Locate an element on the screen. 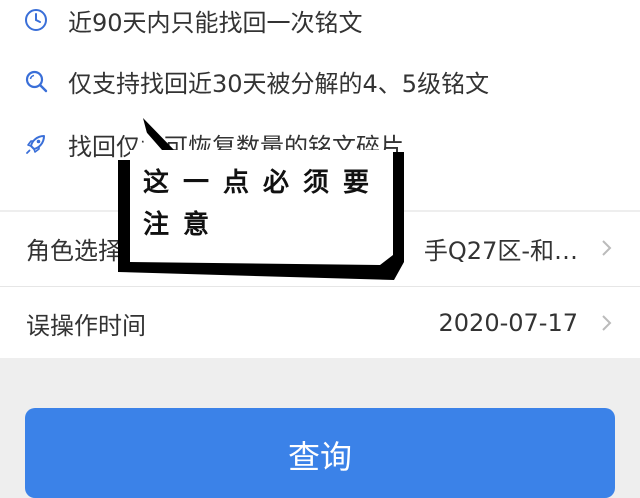 Image resolution: width=640 pixels, height=498 pixels. time-select-value: 2020-07-17 is located at coordinates (508, 323).